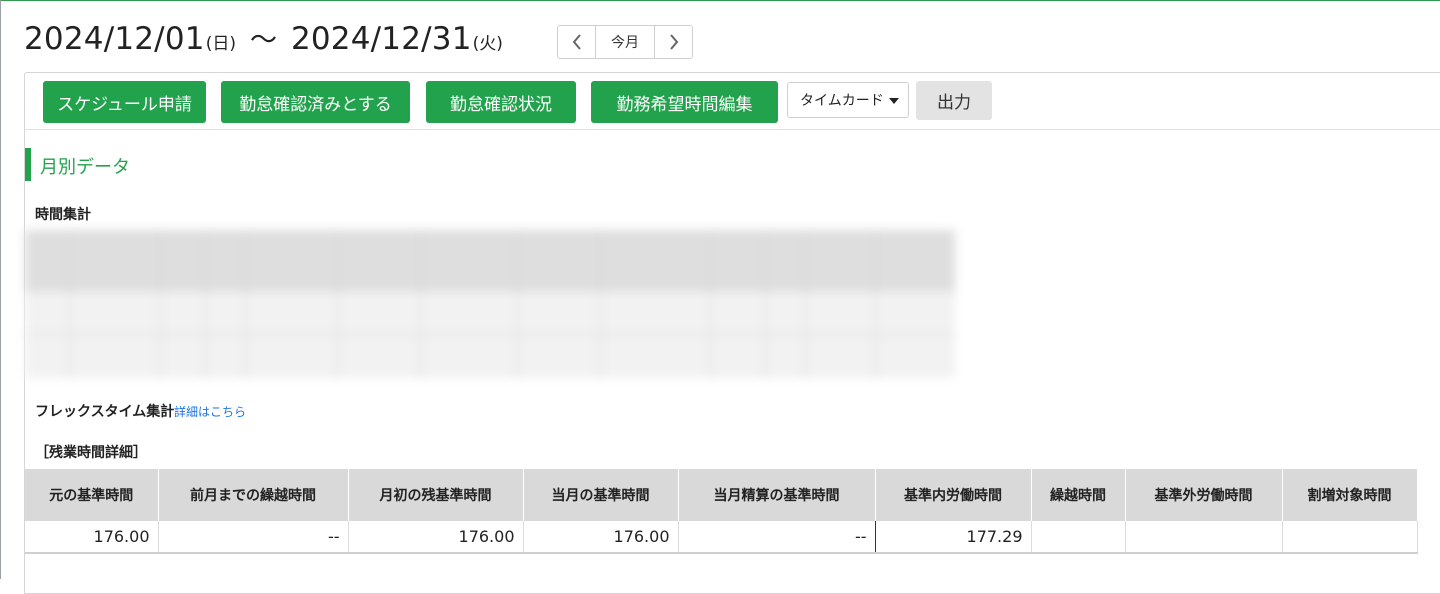 The height and width of the screenshot is (594, 1440). What do you see at coordinates (253, 495) in the screenshot?
I see `column-header: 前月までの繰越時間` at bounding box center [253, 495].